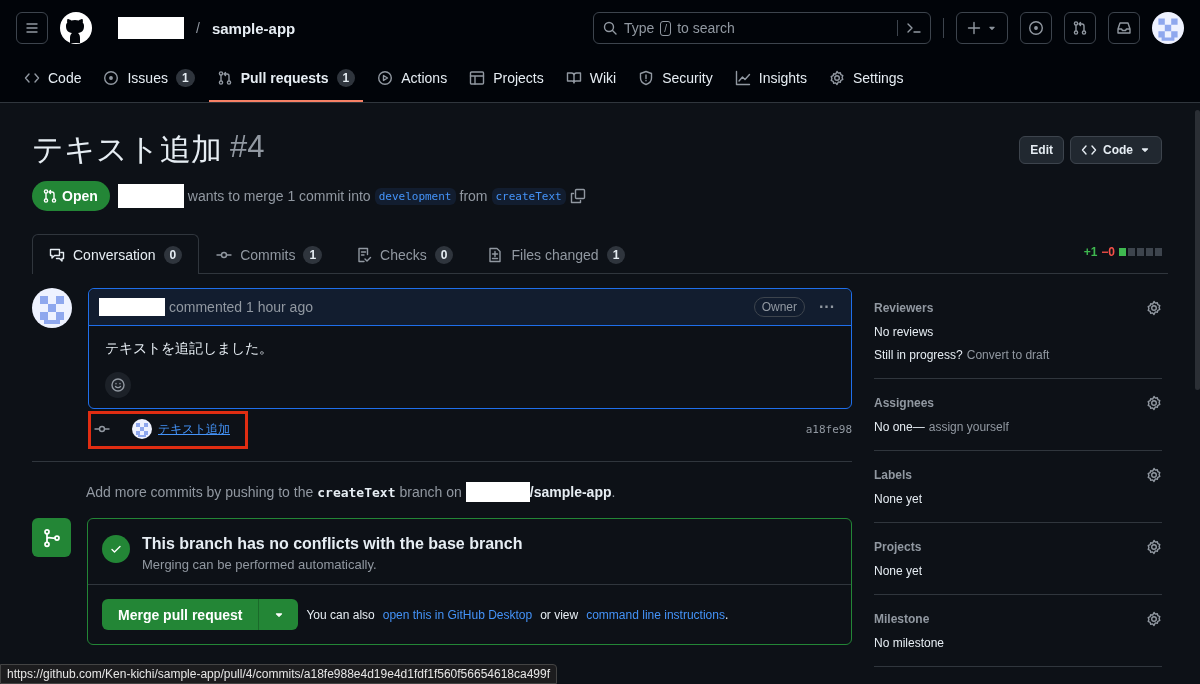 Image resolution: width=1200 pixels, height=684 pixels. Describe the element at coordinates (742, 78) in the screenshot. I see `graph-icon` at that location.